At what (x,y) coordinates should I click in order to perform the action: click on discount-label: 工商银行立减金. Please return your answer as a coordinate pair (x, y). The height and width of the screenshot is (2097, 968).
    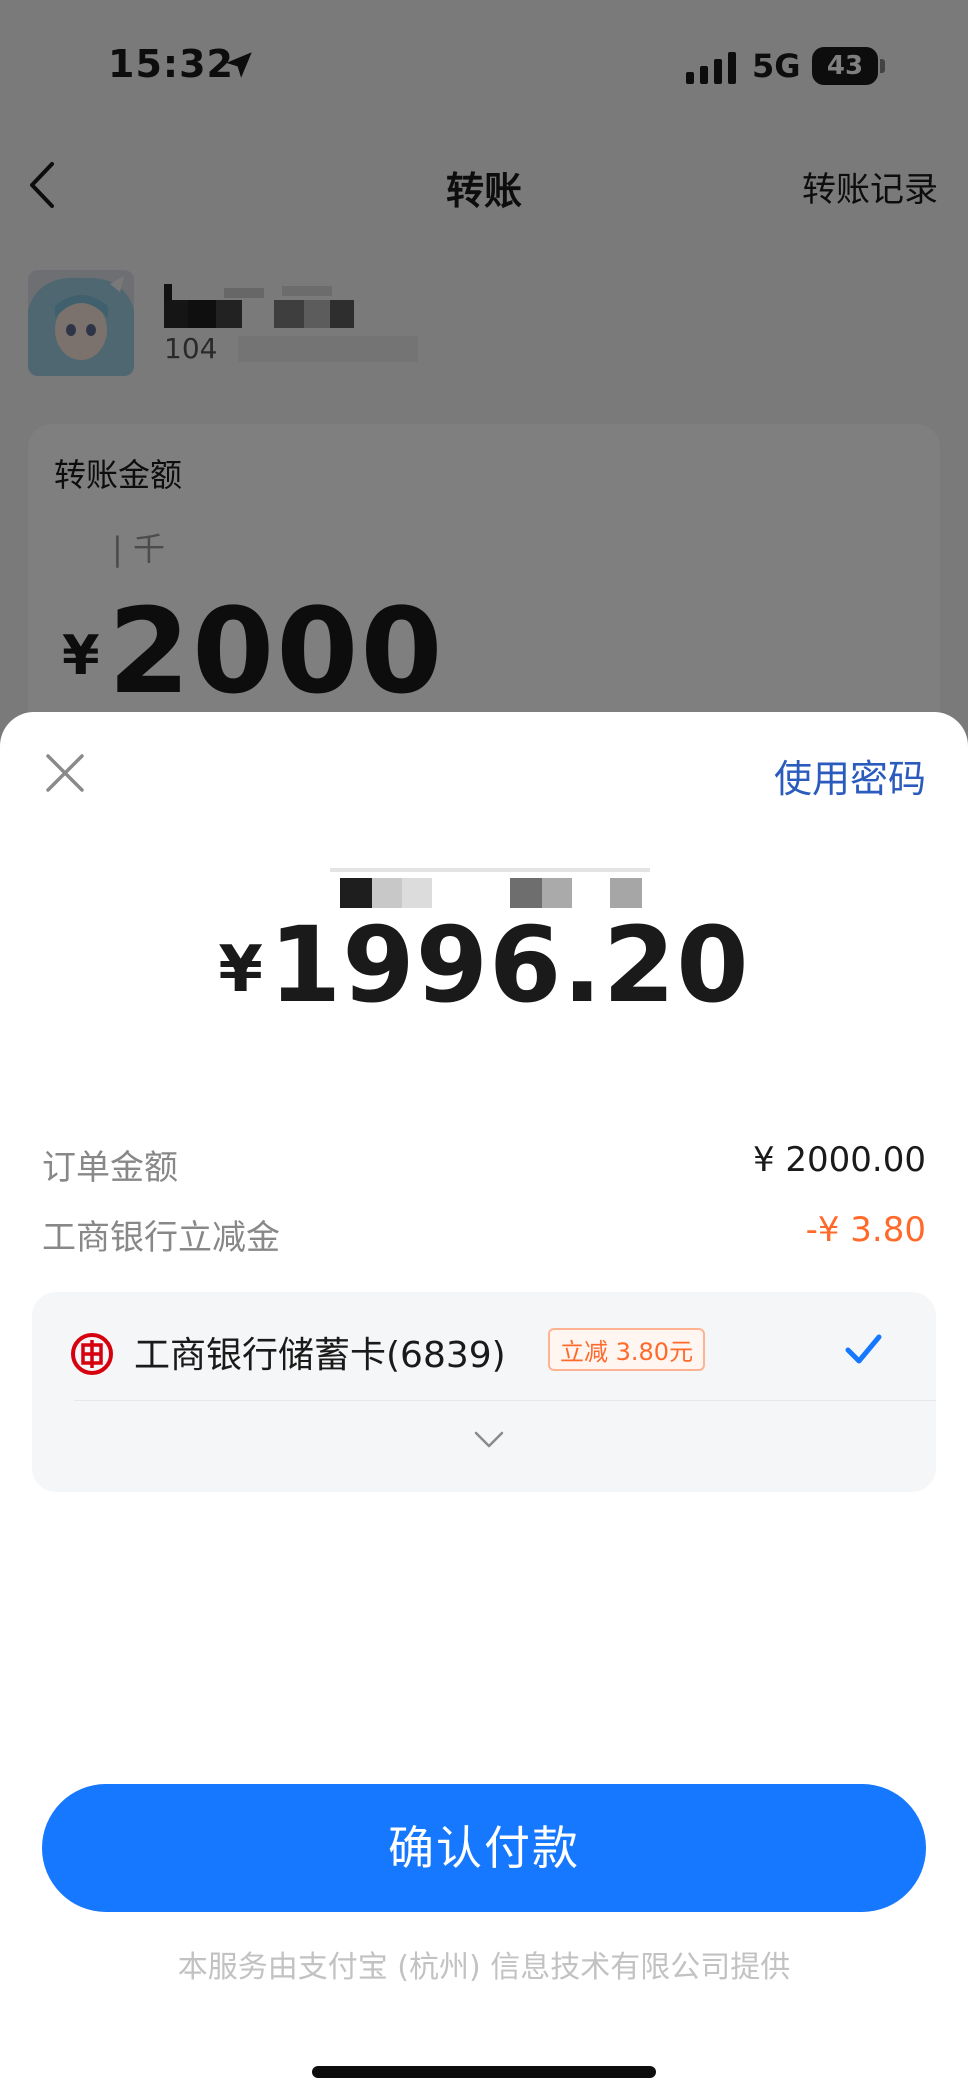
    Looking at the image, I should click on (161, 1238).